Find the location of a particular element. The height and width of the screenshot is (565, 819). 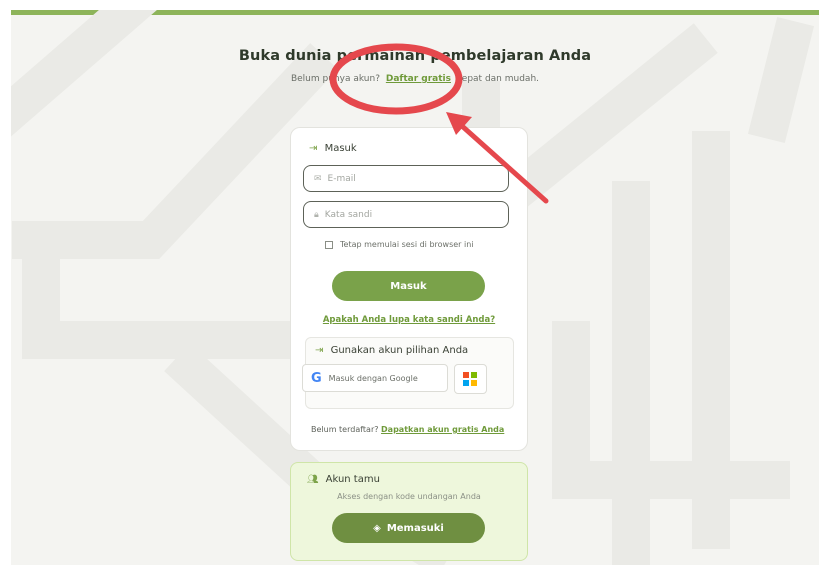

guest-header: 👥︎ Akun tamu is located at coordinates (343, 479).